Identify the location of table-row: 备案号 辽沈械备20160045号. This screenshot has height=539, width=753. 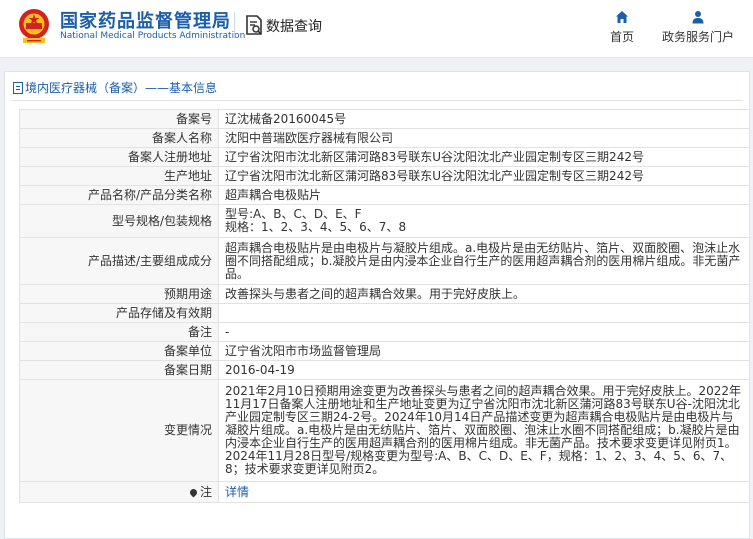
(384, 119).